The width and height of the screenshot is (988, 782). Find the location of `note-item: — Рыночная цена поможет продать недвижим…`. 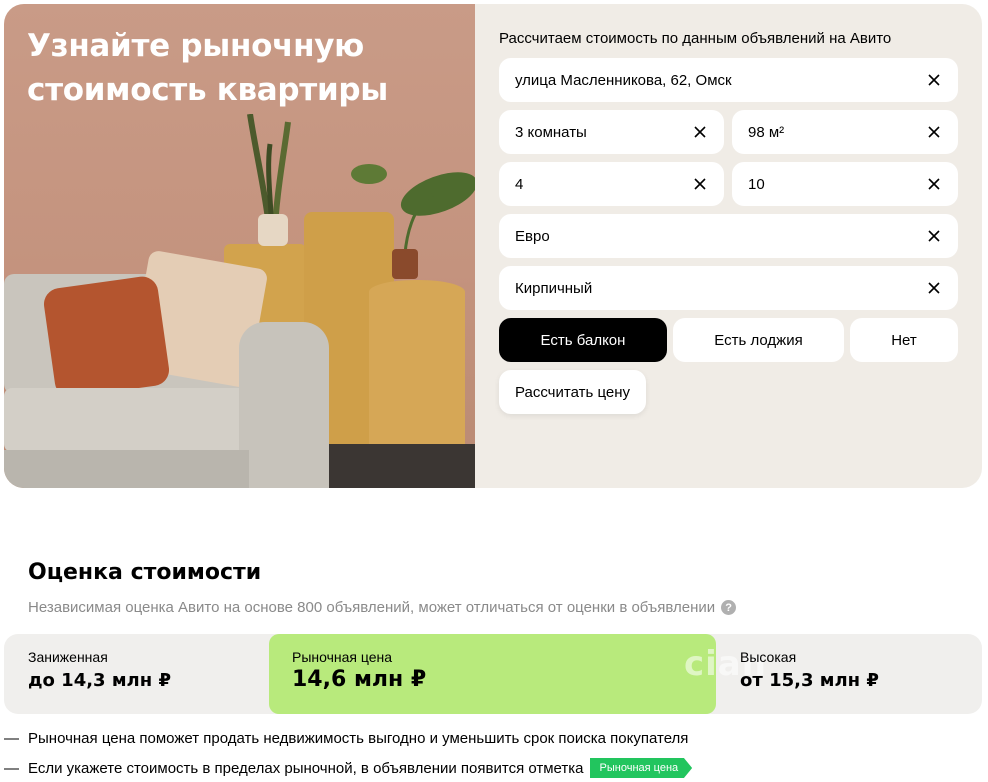

note-item: — Рыночная цена поможет продать недвижим… is located at coordinates (346, 738).